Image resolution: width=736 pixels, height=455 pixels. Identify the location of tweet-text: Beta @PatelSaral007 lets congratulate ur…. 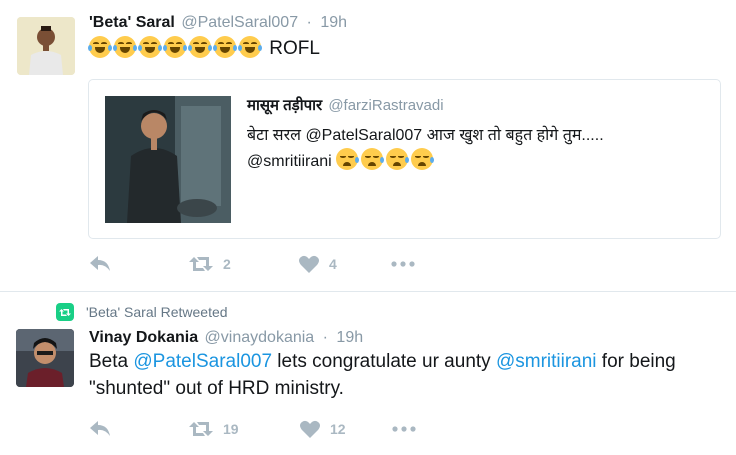
(409, 375).